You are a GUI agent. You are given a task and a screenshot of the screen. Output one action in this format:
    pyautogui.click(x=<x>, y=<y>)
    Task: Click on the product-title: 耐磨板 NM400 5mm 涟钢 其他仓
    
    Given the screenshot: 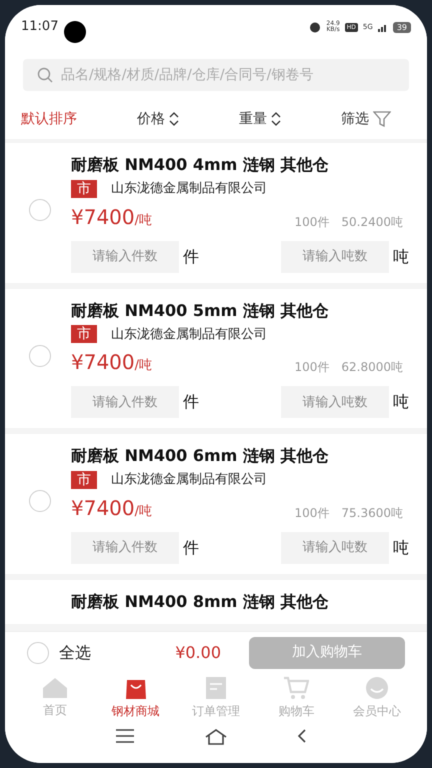 What is the action you would take?
    pyautogui.click(x=200, y=311)
    